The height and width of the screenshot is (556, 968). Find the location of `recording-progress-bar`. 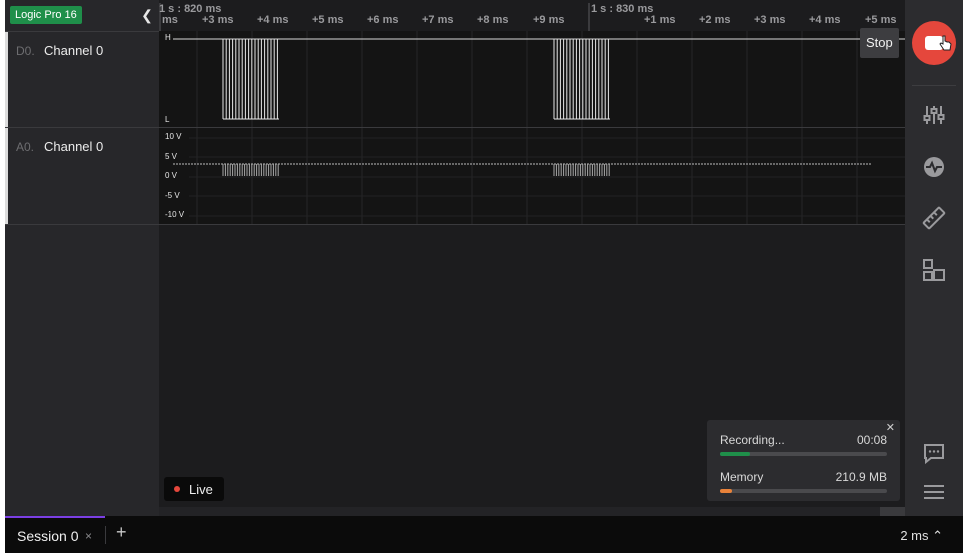

recording-progress-bar is located at coordinates (803, 454).